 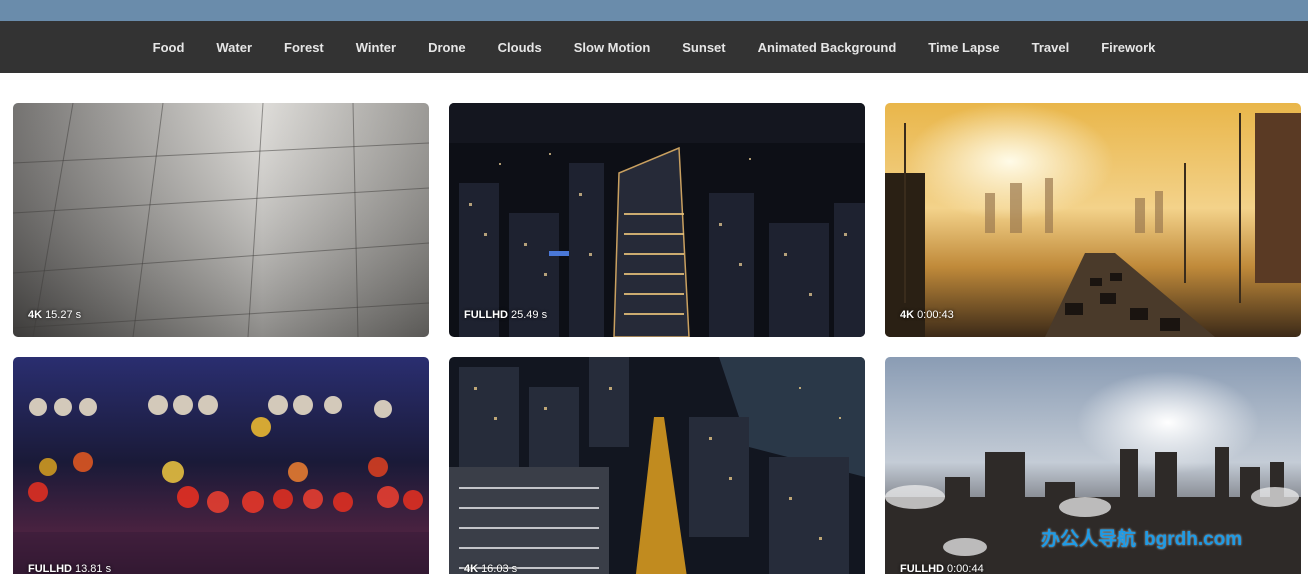 I want to click on nav-item-firework: Firework, so click(x=1128, y=47).